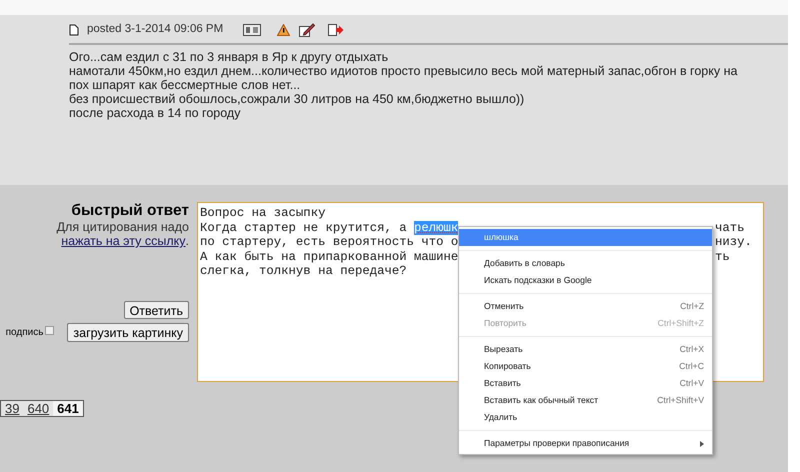 The image size is (800, 472). What do you see at coordinates (733, 242) in the screenshot?
I see `editor-text-line: низу.` at bounding box center [733, 242].